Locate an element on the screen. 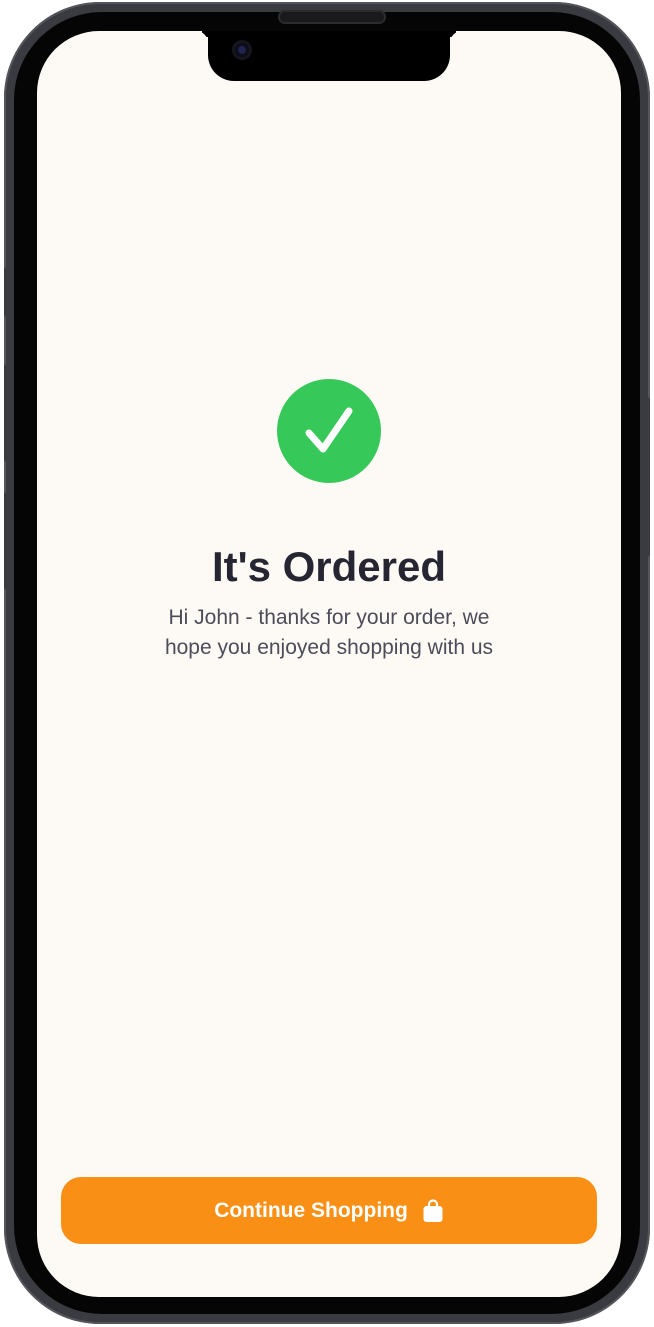  page-title: It's Ordered is located at coordinates (329, 566).